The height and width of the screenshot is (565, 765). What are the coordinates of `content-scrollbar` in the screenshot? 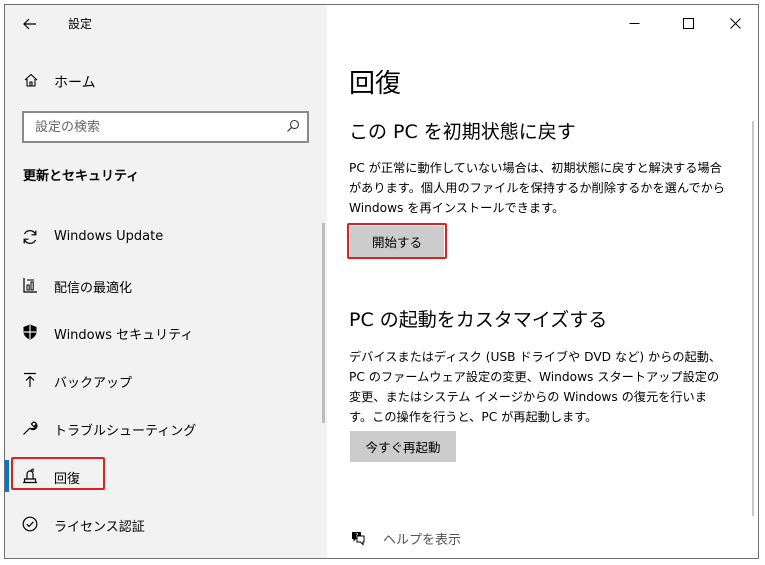 It's located at (753, 318).